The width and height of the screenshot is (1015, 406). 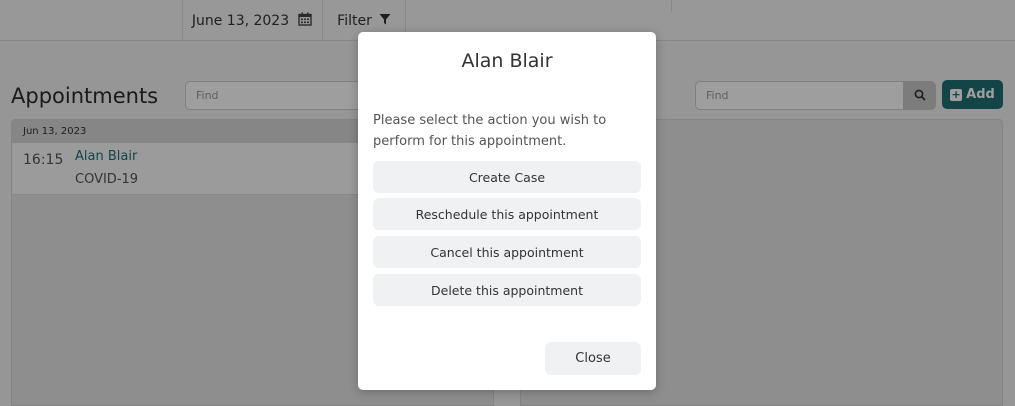 What do you see at coordinates (507, 177) in the screenshot?
I see `create-case-button: Create Case` at bounding box center [507, 177].